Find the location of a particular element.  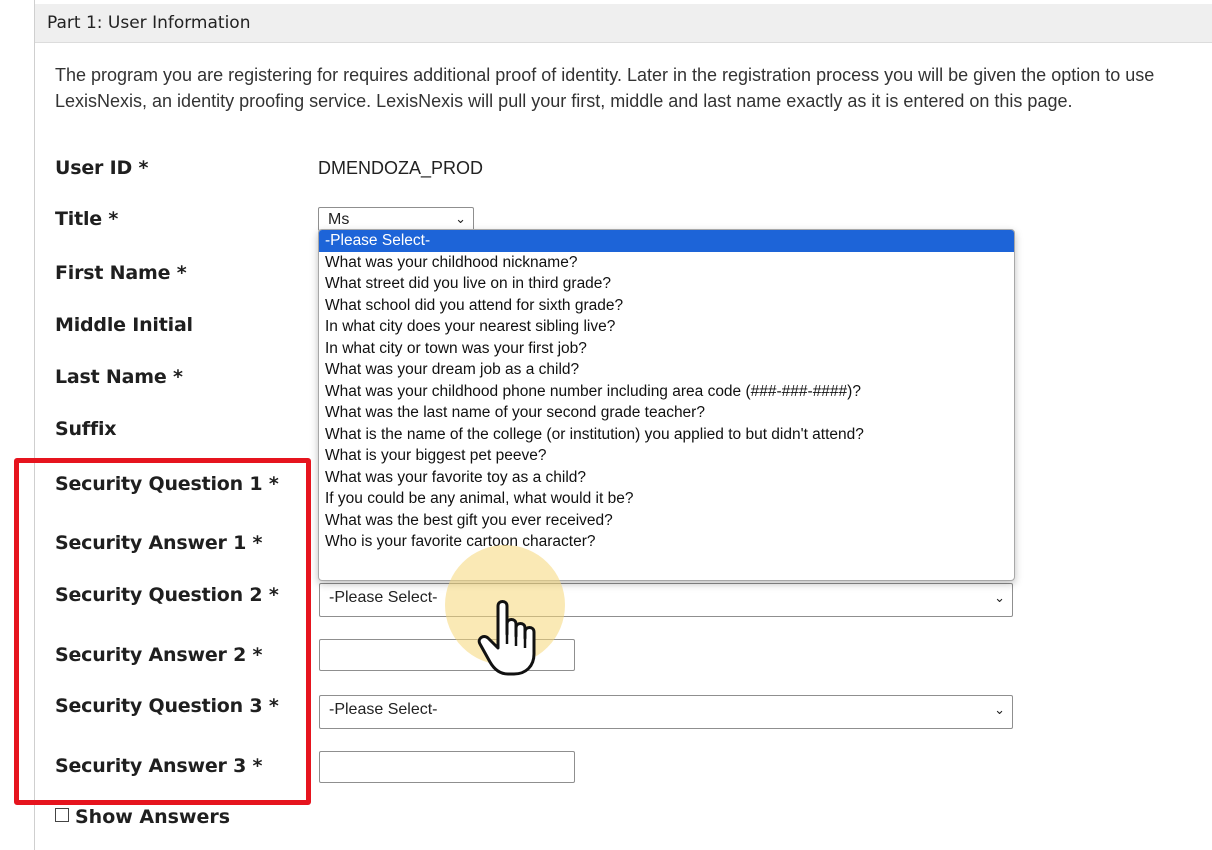

dropdown-option: Who is your favorite cartoon character? is located at coordinates (666, 542).